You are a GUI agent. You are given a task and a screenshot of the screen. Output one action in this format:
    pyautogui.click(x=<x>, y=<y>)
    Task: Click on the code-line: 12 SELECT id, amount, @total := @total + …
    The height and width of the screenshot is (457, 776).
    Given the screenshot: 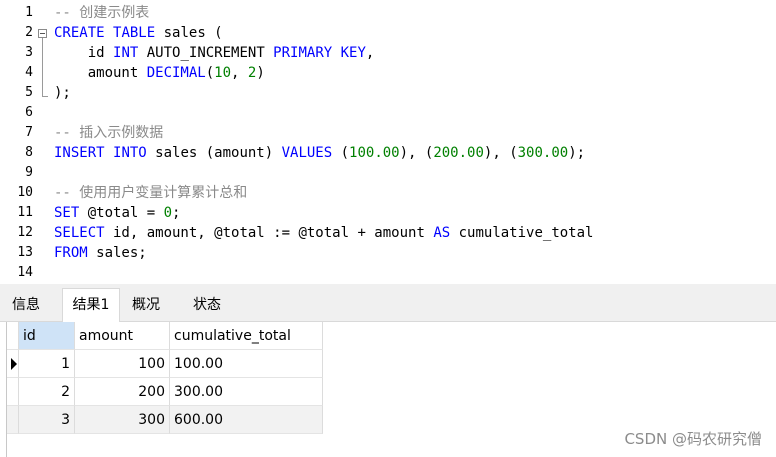 What is the action you would take?
    pyautogui.click(x=388, y=233)
    